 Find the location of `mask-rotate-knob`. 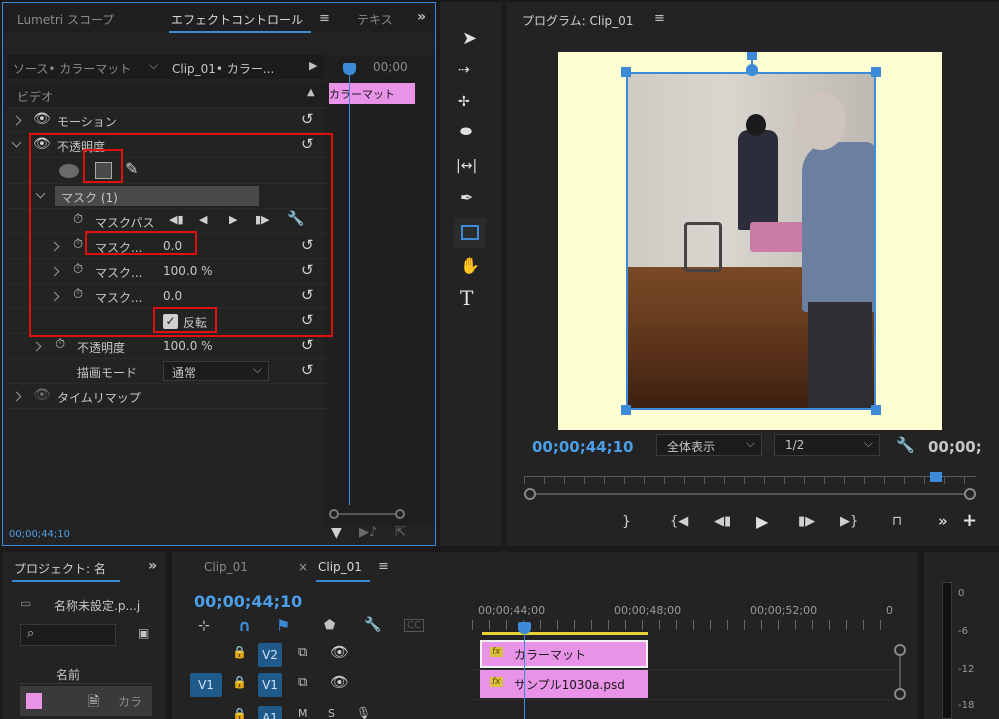

mask-rotate-knob is located at coordinates (752, 56).